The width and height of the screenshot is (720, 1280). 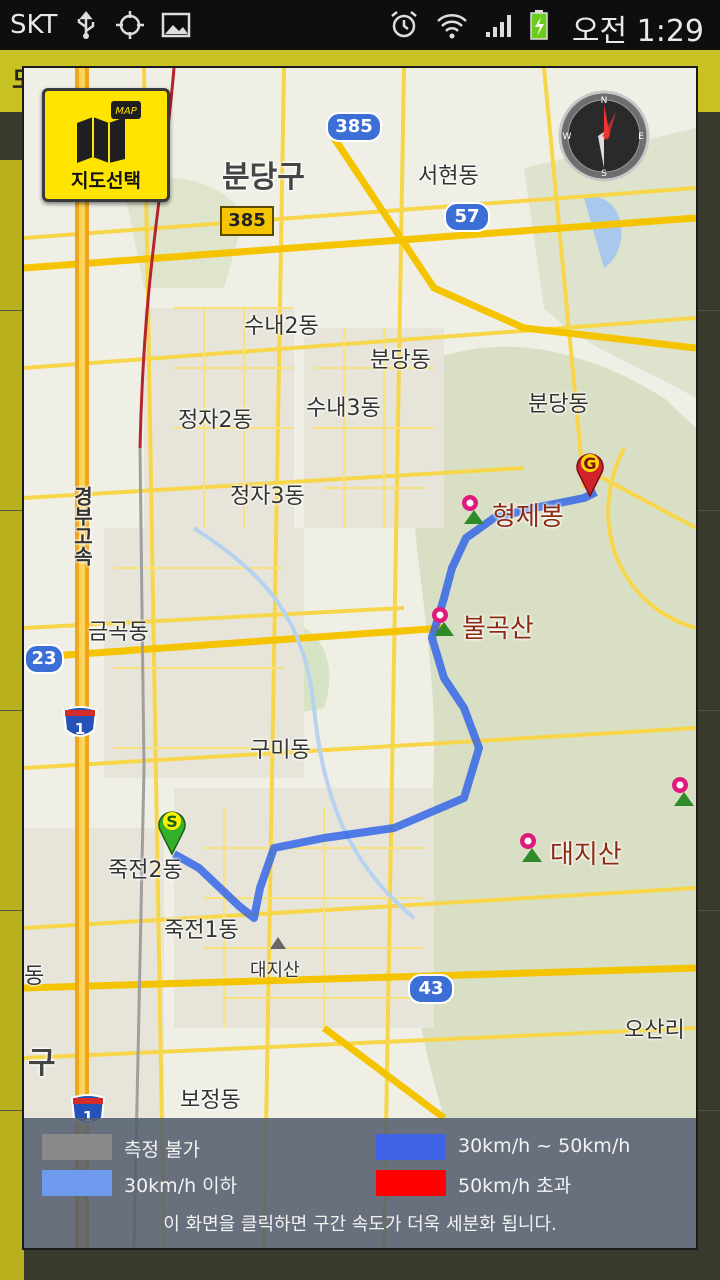 I want to click on road-shield: 23, so click(x=44, y=659).